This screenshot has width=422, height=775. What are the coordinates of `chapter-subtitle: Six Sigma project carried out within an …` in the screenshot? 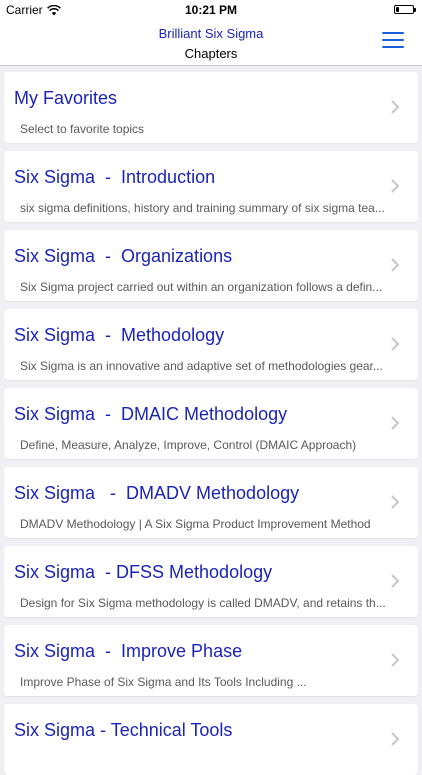 It's located at (201, 287).